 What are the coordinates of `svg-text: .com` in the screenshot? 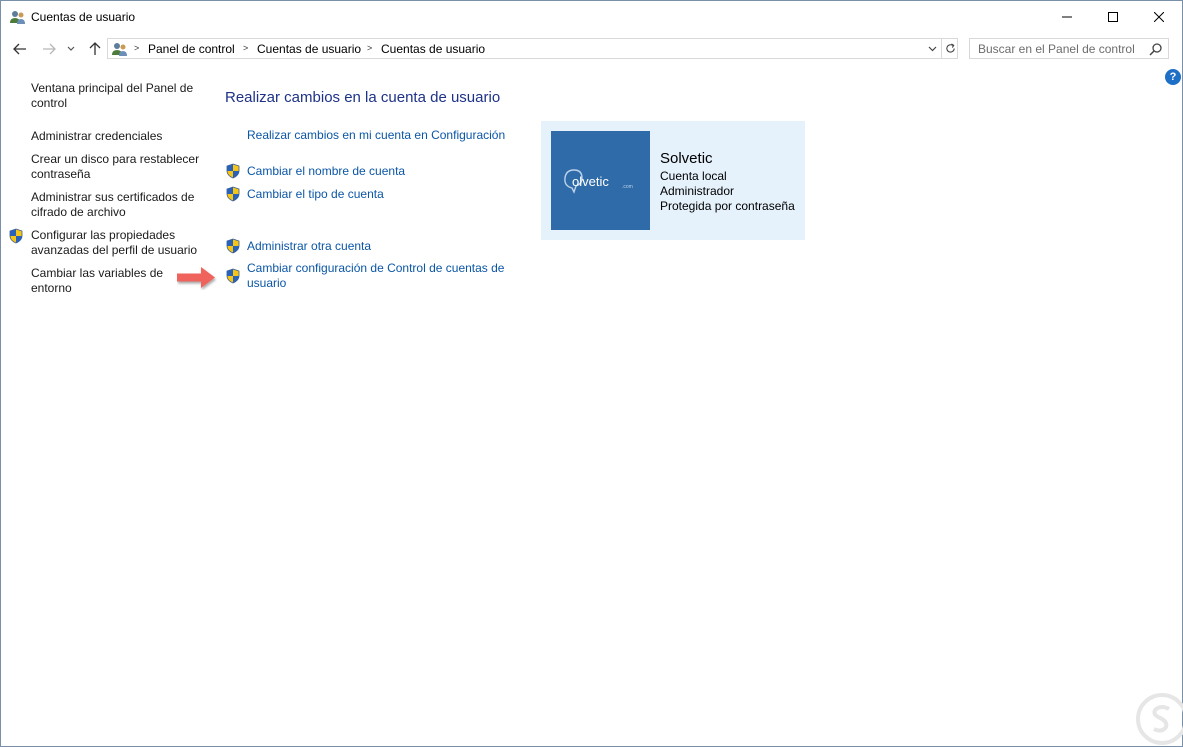 It's located at (627, 187).